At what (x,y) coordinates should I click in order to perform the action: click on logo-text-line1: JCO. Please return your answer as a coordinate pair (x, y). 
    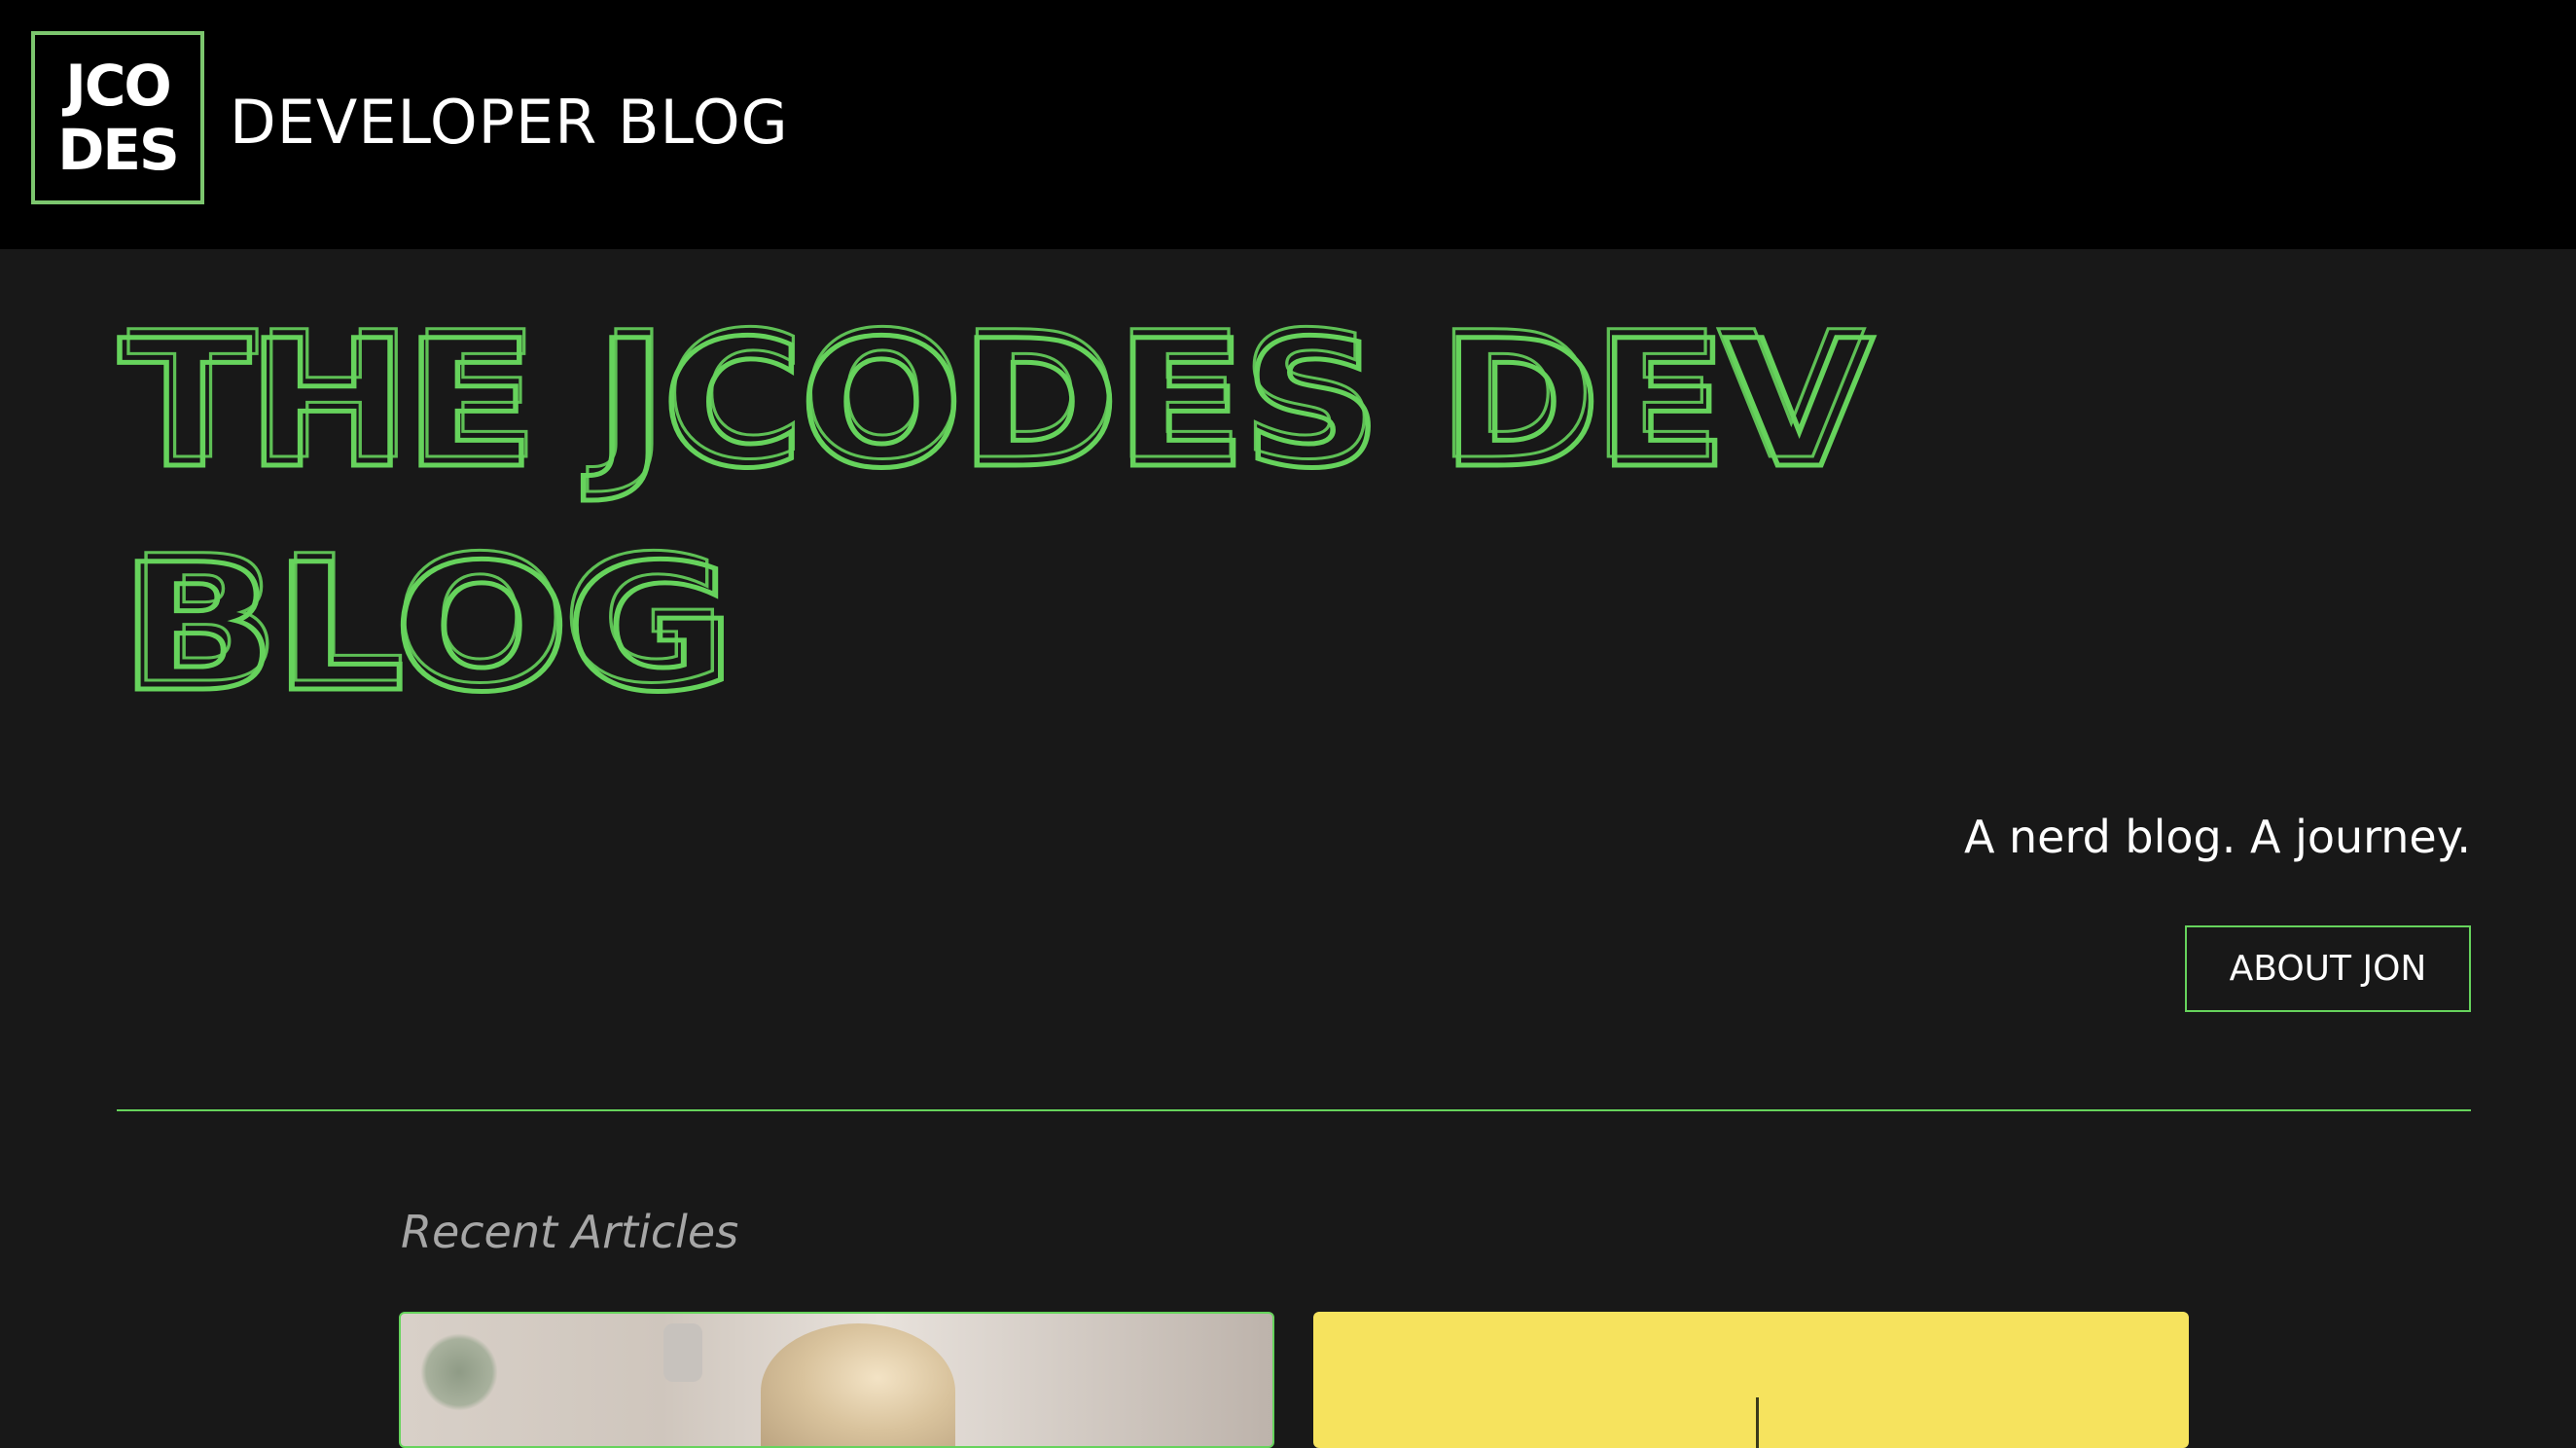
    Looking at the image, I should click on (118, 86).